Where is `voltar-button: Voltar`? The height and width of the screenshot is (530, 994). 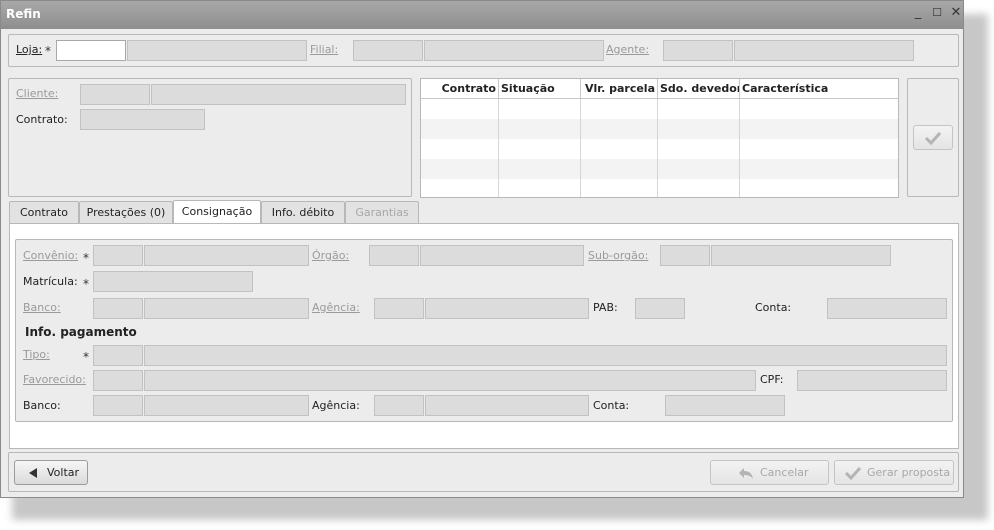 voltar-button: Voltar is located at coordinates (51, 472).